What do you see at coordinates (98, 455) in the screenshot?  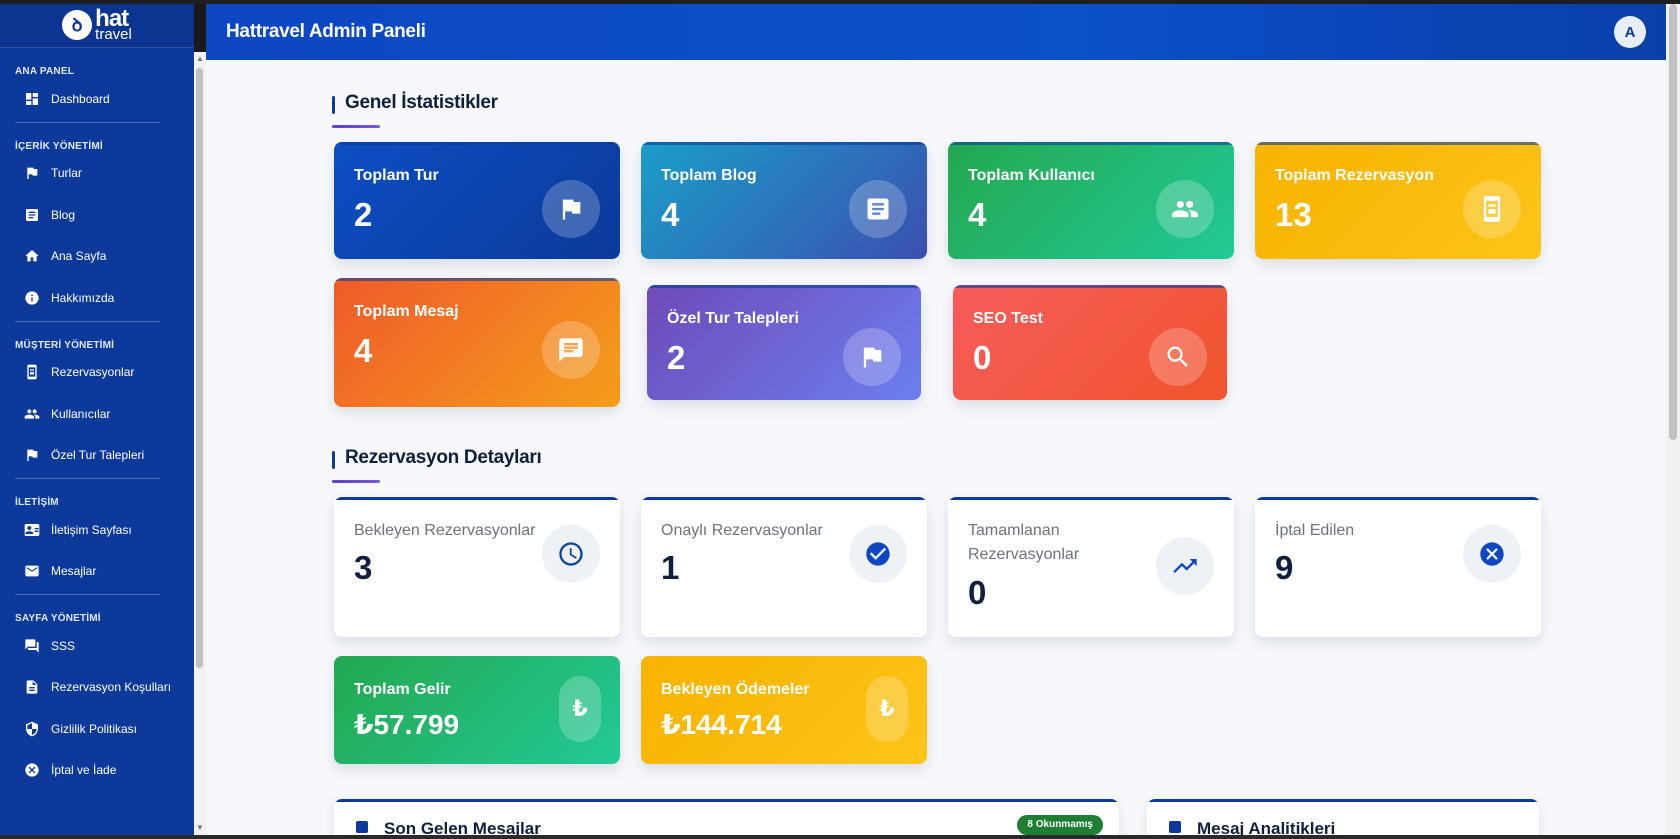 I see `sidebar-item-label: Özel Tur Talepleri` at bounding box center [98, 455].